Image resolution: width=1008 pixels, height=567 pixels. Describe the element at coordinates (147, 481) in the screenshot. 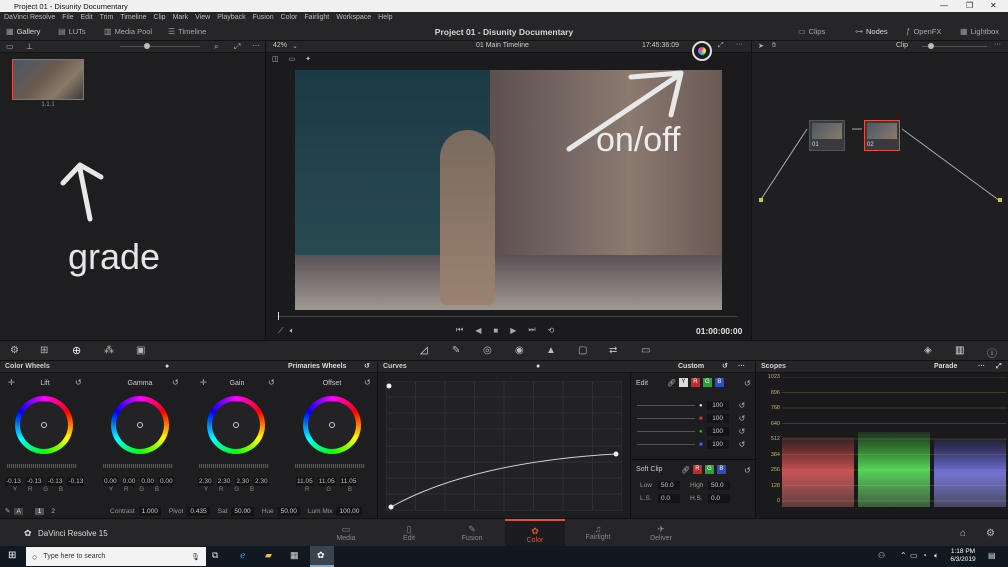

I see `gamma-value-g: 0.00` at that location.